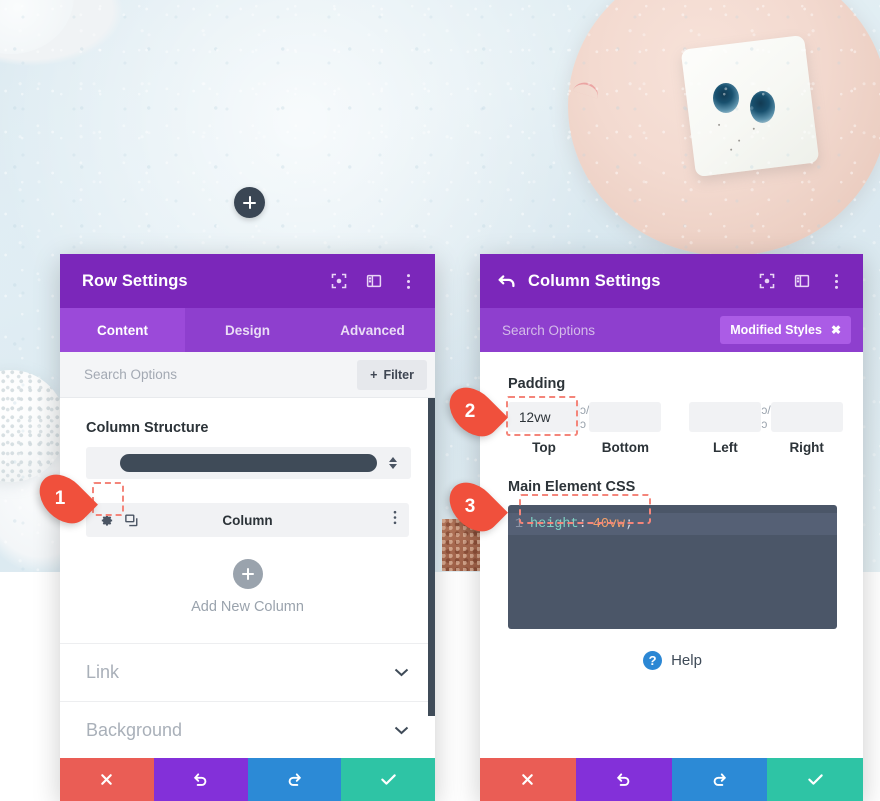 The width and height of the screenshot is (880, 801). I want to click on padding-link-icon-2: ɔ/ɔ, so click(765, 417).